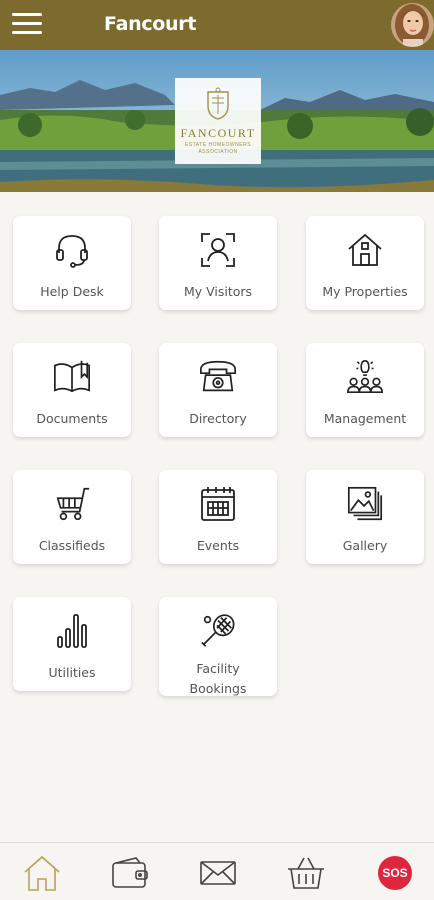 This screenshot has height=900, width=434. What do you see at coordinates (218, 133) in the screenshot?
I see `logo-name: FANCOURT` at bounding box center [218, 133].